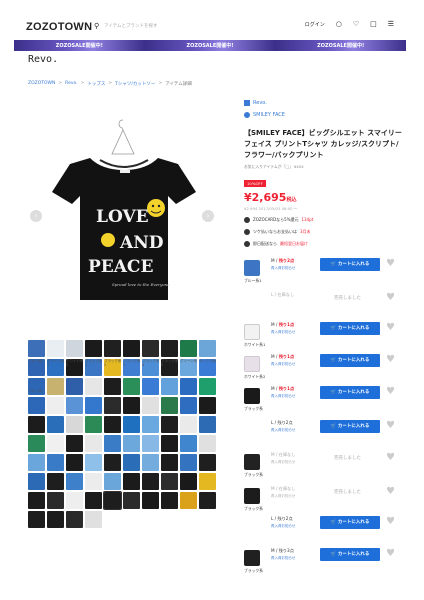  Describe the element at coordinates (96, 84) in the screenshot. I see `breadcrumb-item: トップス` at that location.